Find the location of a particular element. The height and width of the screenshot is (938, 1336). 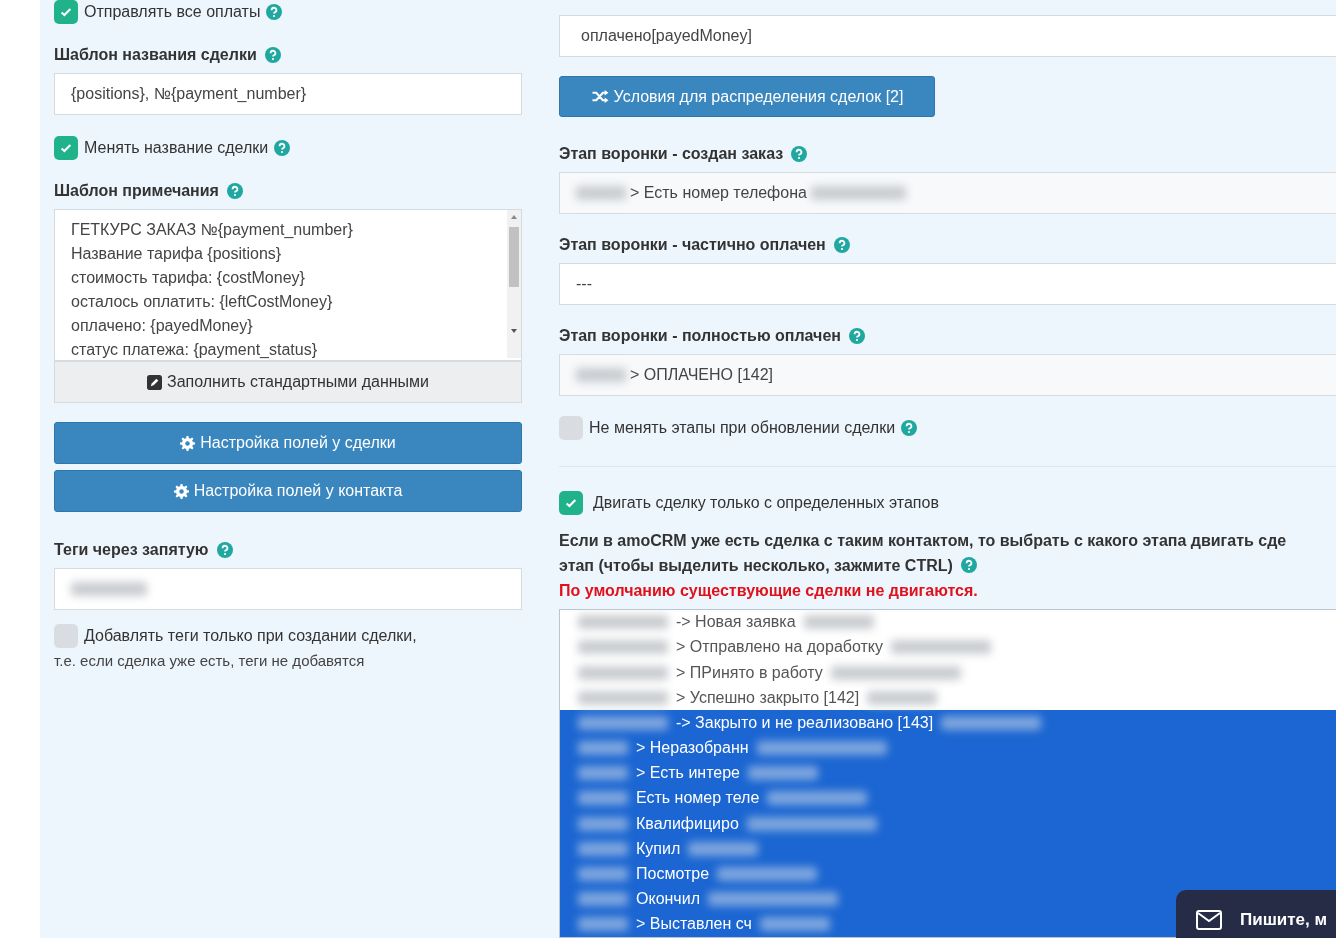

checkbox-label: Не менять этапы при обновлении сделки is located at coordinates (742, 427).